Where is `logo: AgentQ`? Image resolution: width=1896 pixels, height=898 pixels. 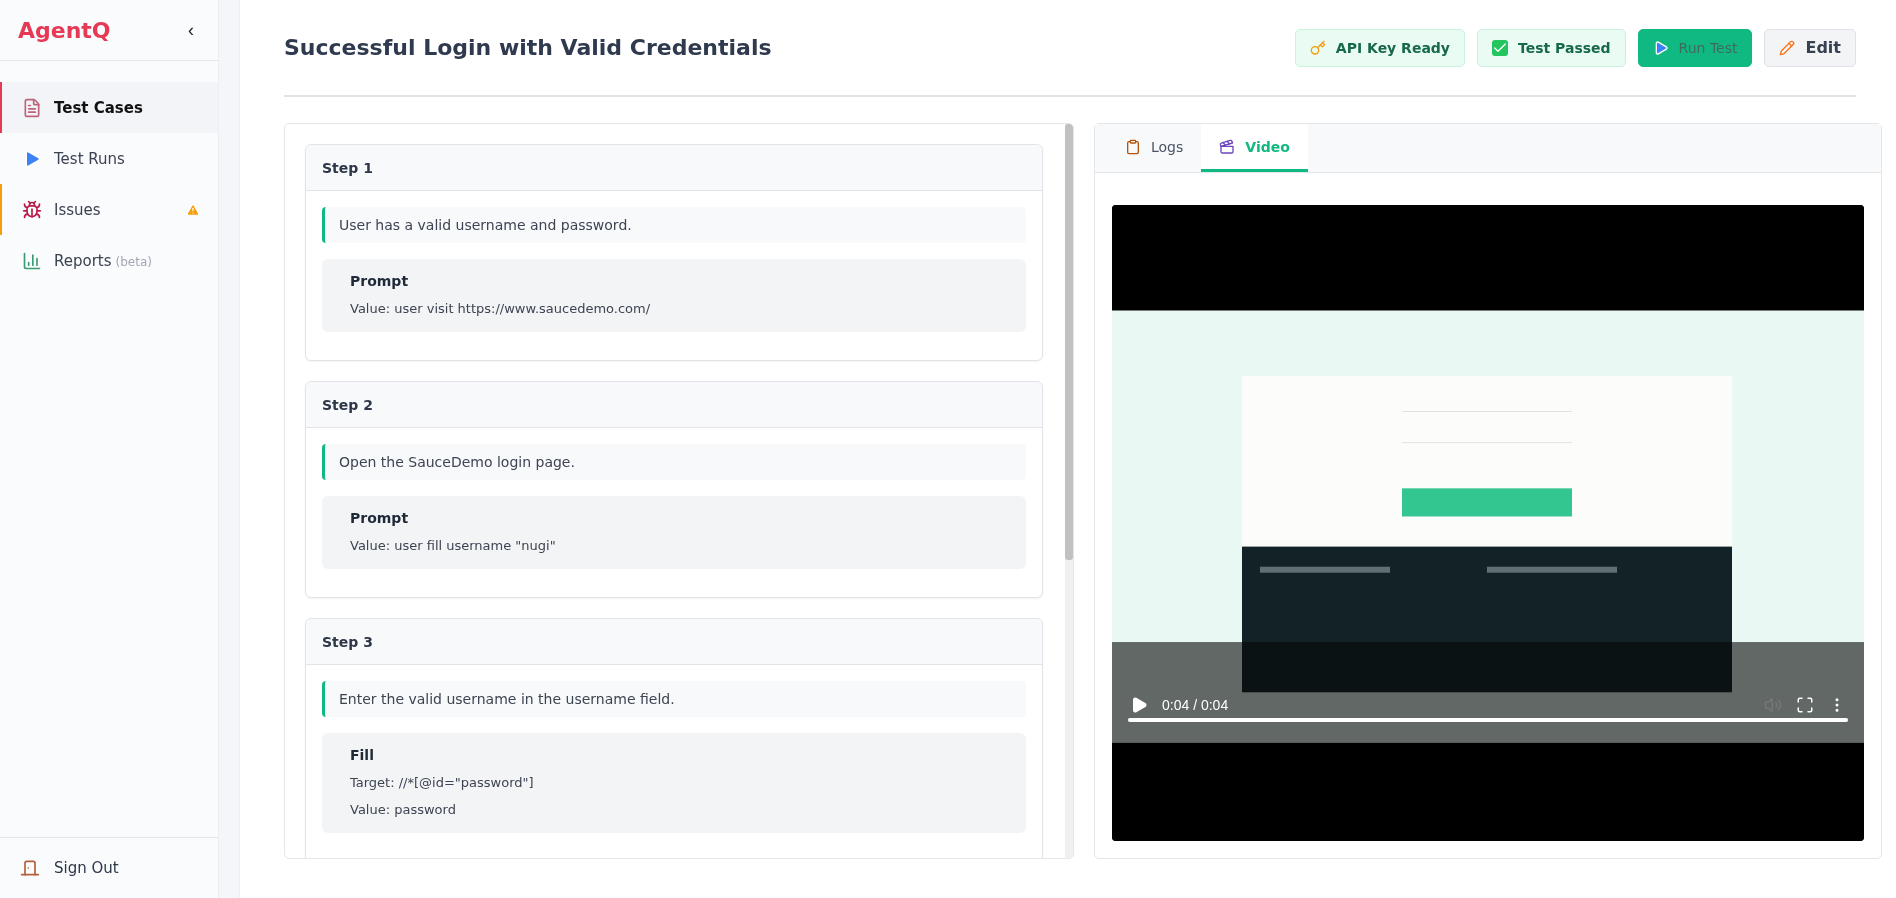 logo: AgentQ is located at coordinates (64, 30).